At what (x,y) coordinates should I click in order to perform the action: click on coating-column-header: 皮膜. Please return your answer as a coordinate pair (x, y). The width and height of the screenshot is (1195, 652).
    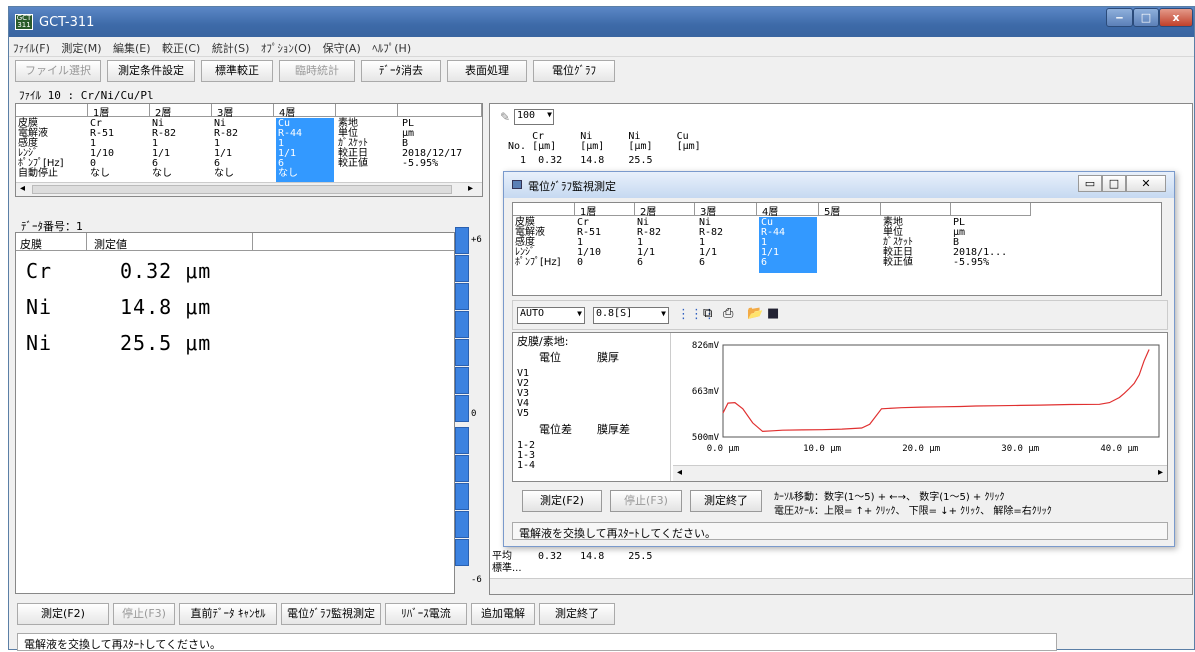
    Looking at the image, I should click on (31, 244).